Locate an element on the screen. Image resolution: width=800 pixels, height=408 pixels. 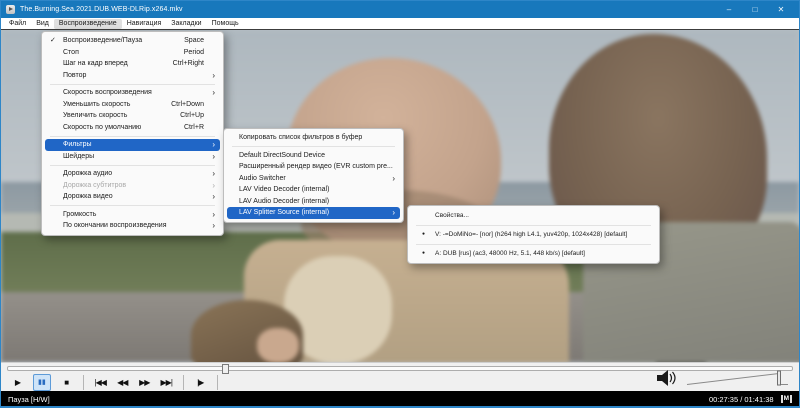
menu-item-reset-rate: Скорость по умолчанию Ctrl+R is located at coordinates (132, 128).